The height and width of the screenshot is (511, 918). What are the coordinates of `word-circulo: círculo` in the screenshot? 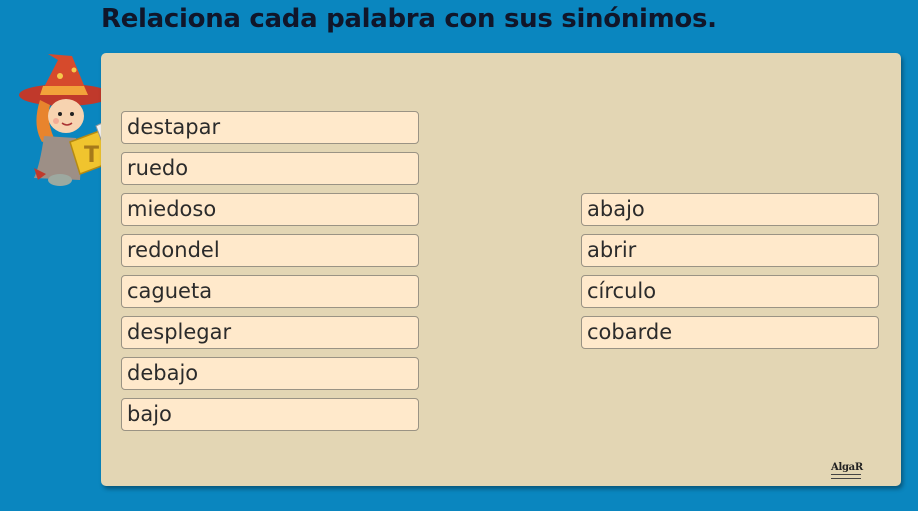 It's located at (730, 291).